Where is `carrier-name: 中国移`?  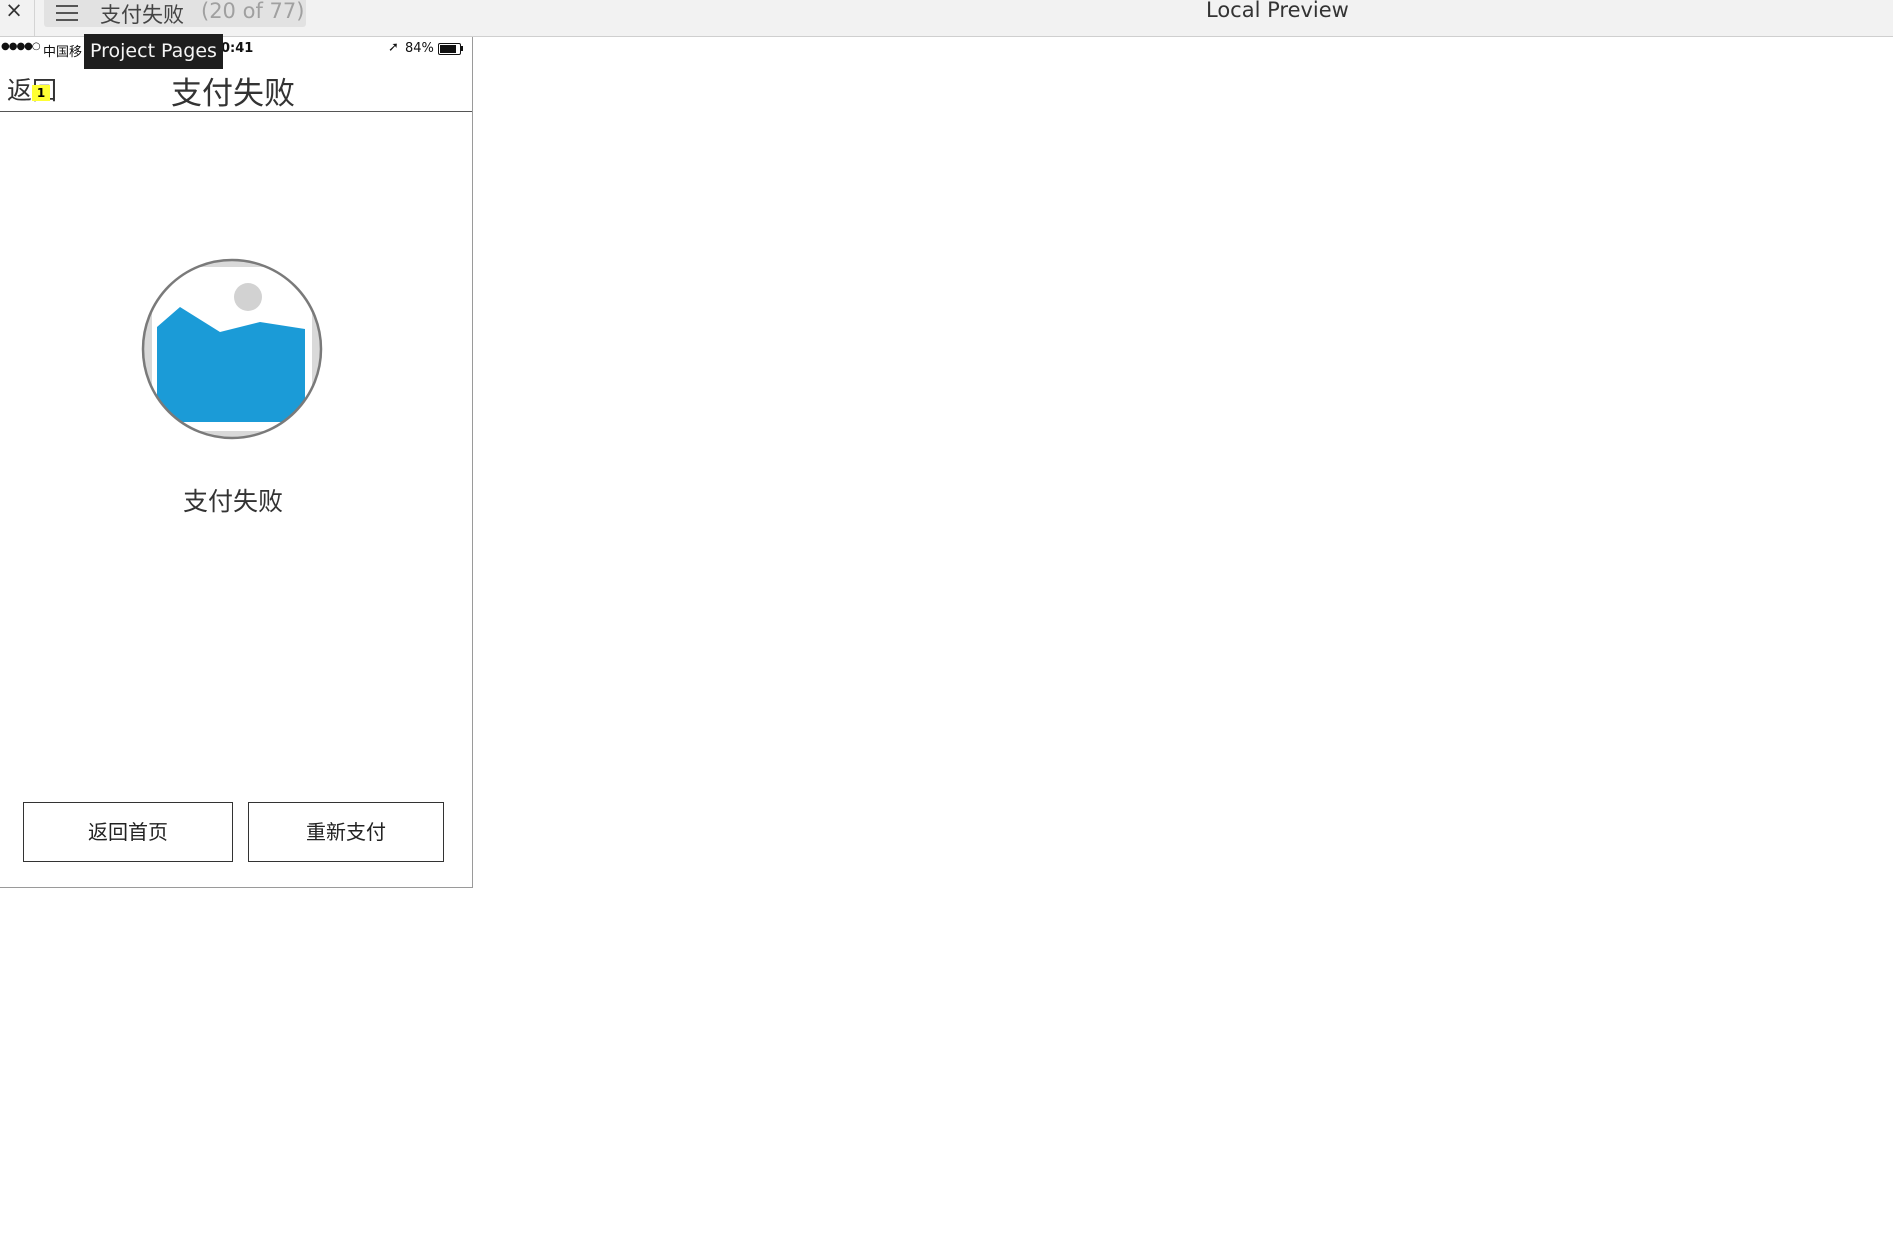
carrier-name: 中国移 is located at coordinates (63, 52).